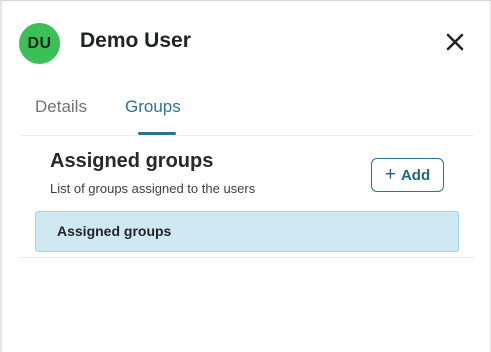 Image resolution: width=491 pixels, height=352 pixels. What do you see at coordinates (390, 174) in the screenshot?
I see `plus-icon: +` at bounding box center [390, 174].